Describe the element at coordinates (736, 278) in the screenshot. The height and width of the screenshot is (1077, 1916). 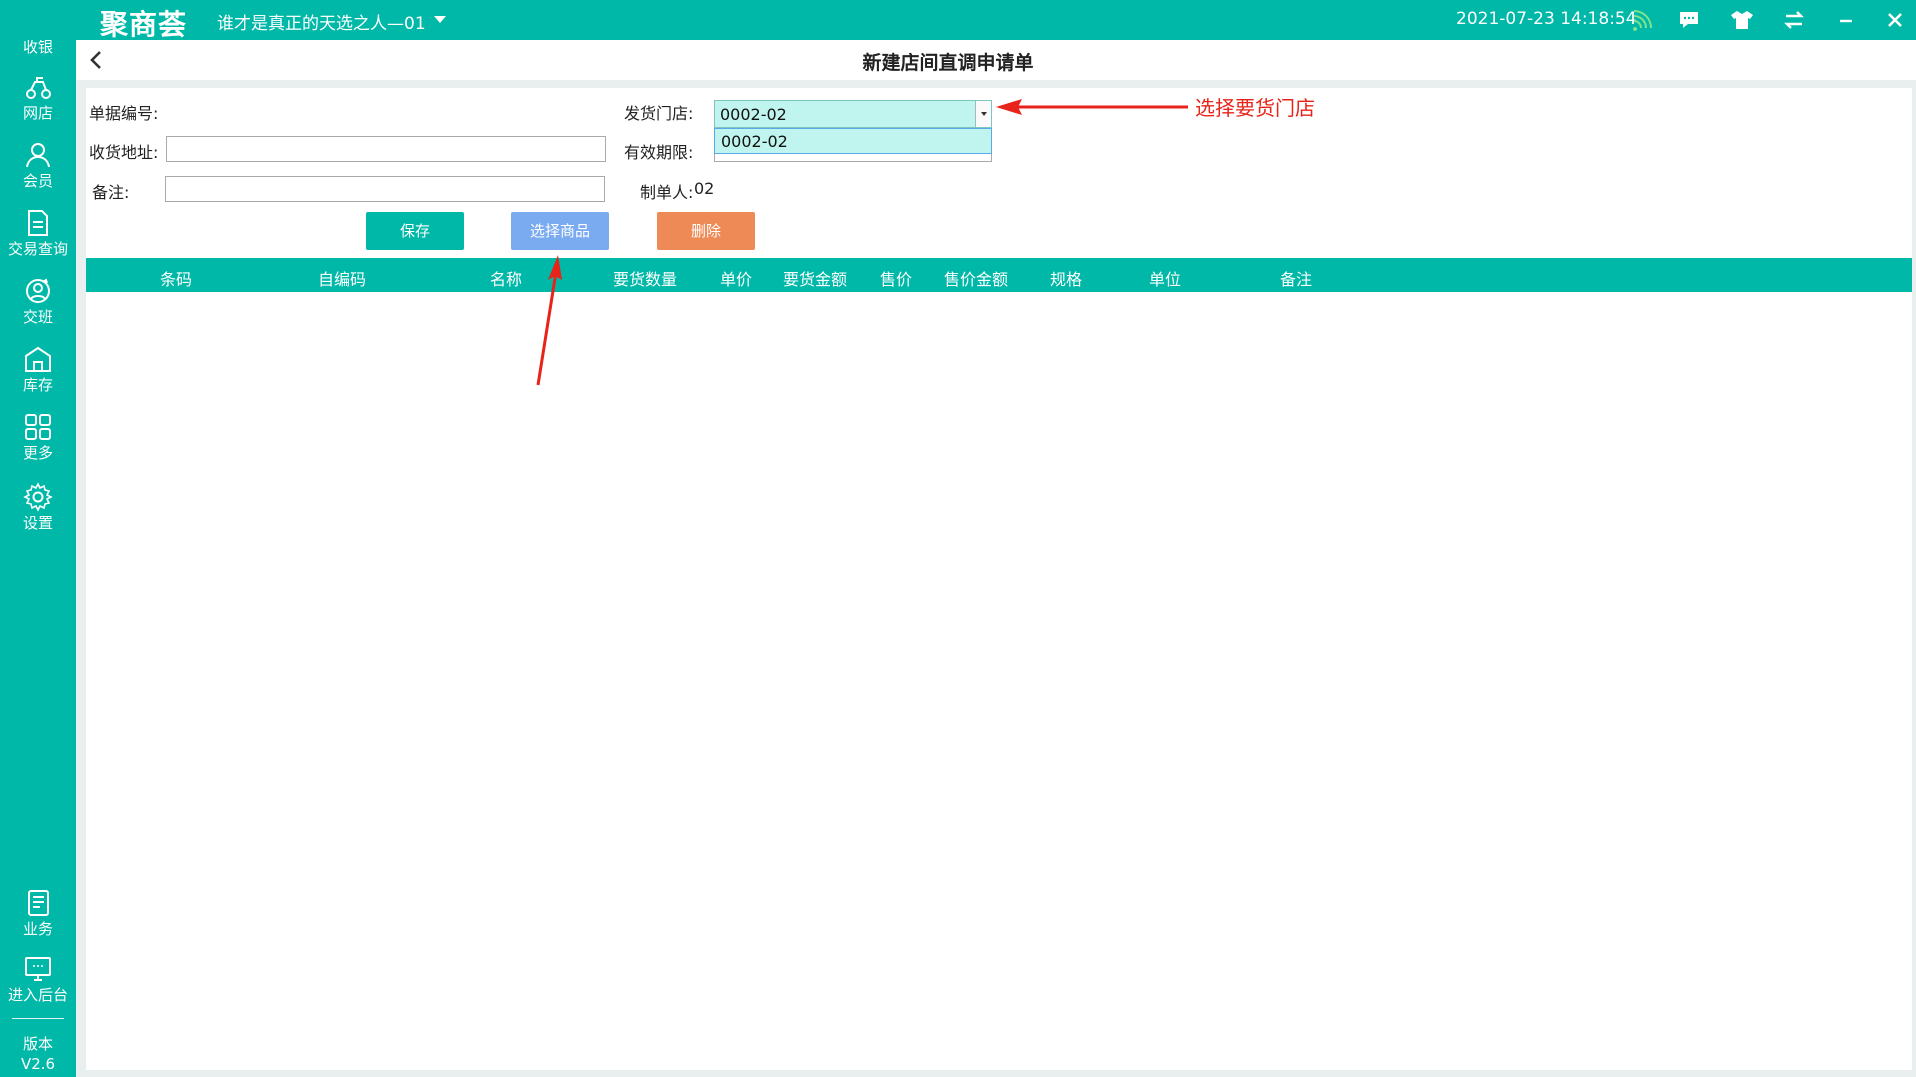
I see `column-header-unit-price: 单价` at that location.